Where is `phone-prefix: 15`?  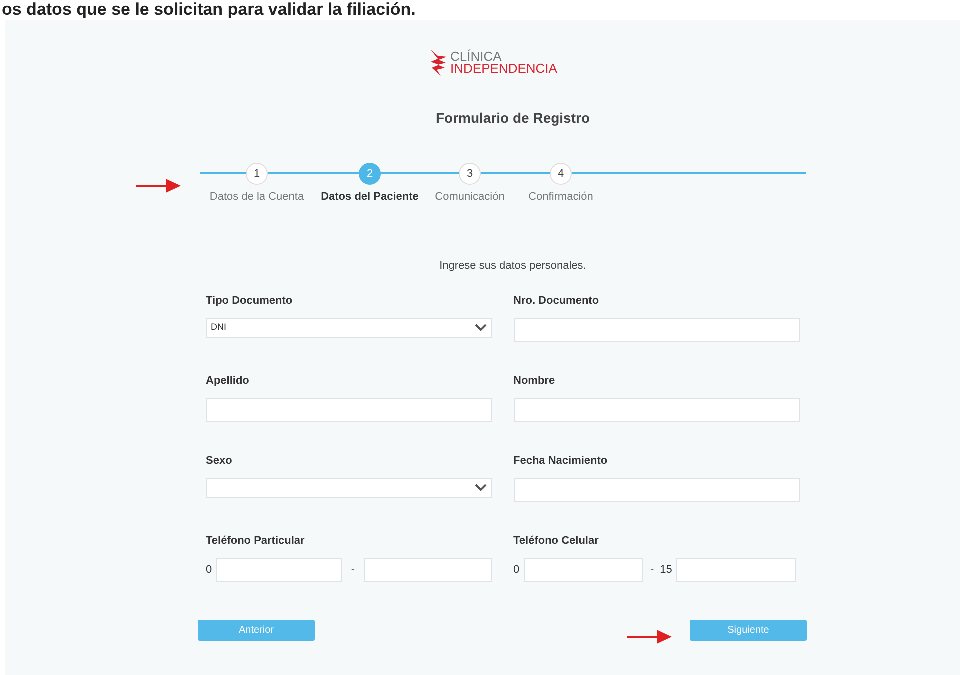 phone-prefix: 15 is located at coordinates (666, 570).